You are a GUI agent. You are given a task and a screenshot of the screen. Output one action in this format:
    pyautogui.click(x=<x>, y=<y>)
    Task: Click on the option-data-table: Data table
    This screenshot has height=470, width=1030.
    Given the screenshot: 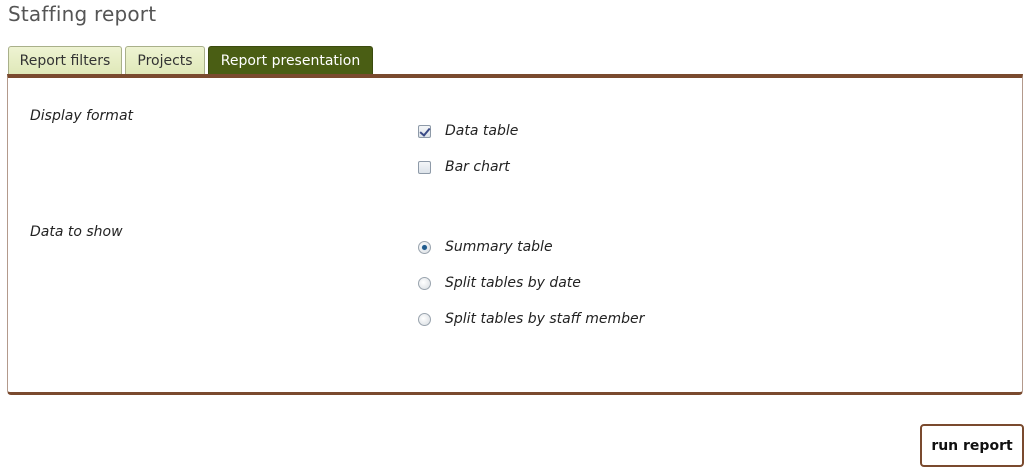 What is the action you would take?
    pyautogui.click(x=468, y=131)
    